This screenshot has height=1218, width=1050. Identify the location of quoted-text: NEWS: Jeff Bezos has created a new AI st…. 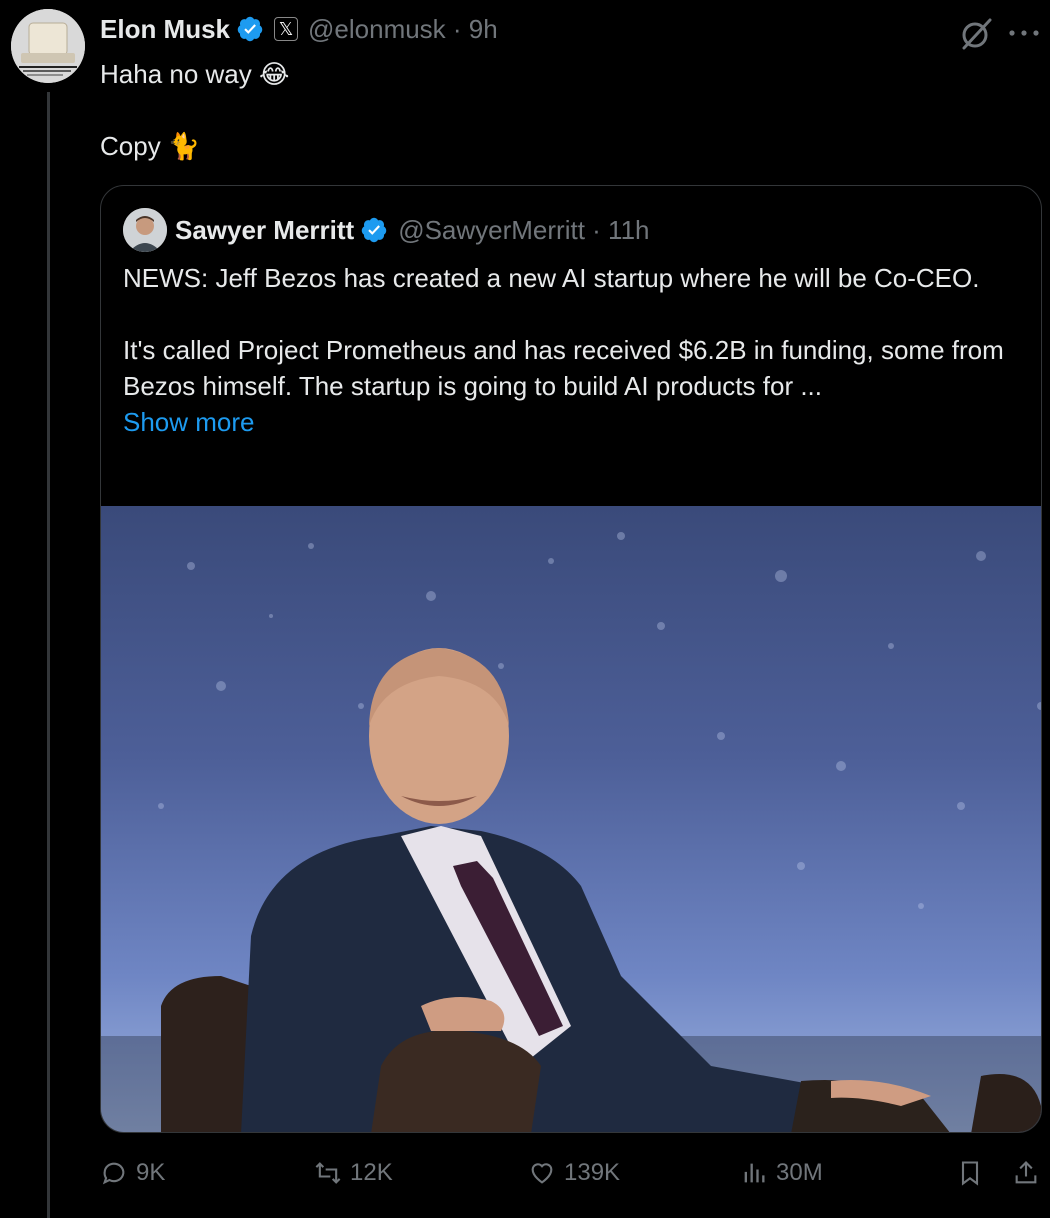
(573, 350).